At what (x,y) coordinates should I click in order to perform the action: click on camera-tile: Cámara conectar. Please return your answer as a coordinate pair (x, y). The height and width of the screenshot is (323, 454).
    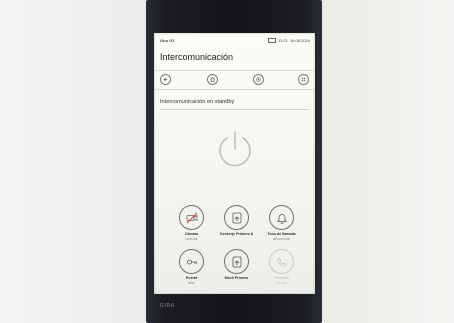
    Looking at the image, I should click on (191, 225).